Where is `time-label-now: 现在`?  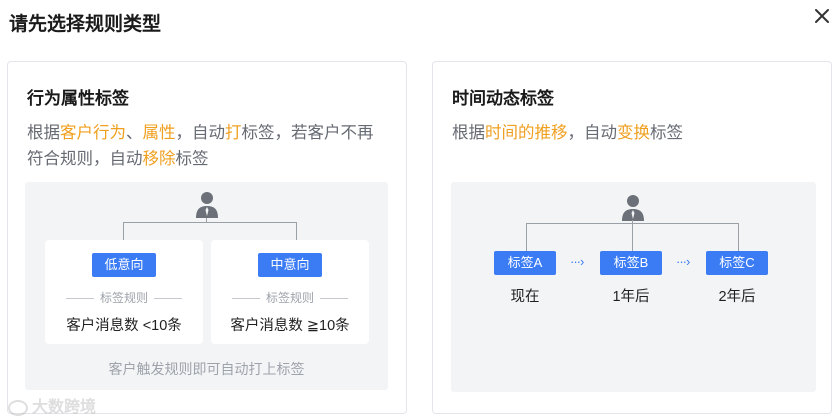
time-label-now: 现在 is located at coordinates (525, 297).